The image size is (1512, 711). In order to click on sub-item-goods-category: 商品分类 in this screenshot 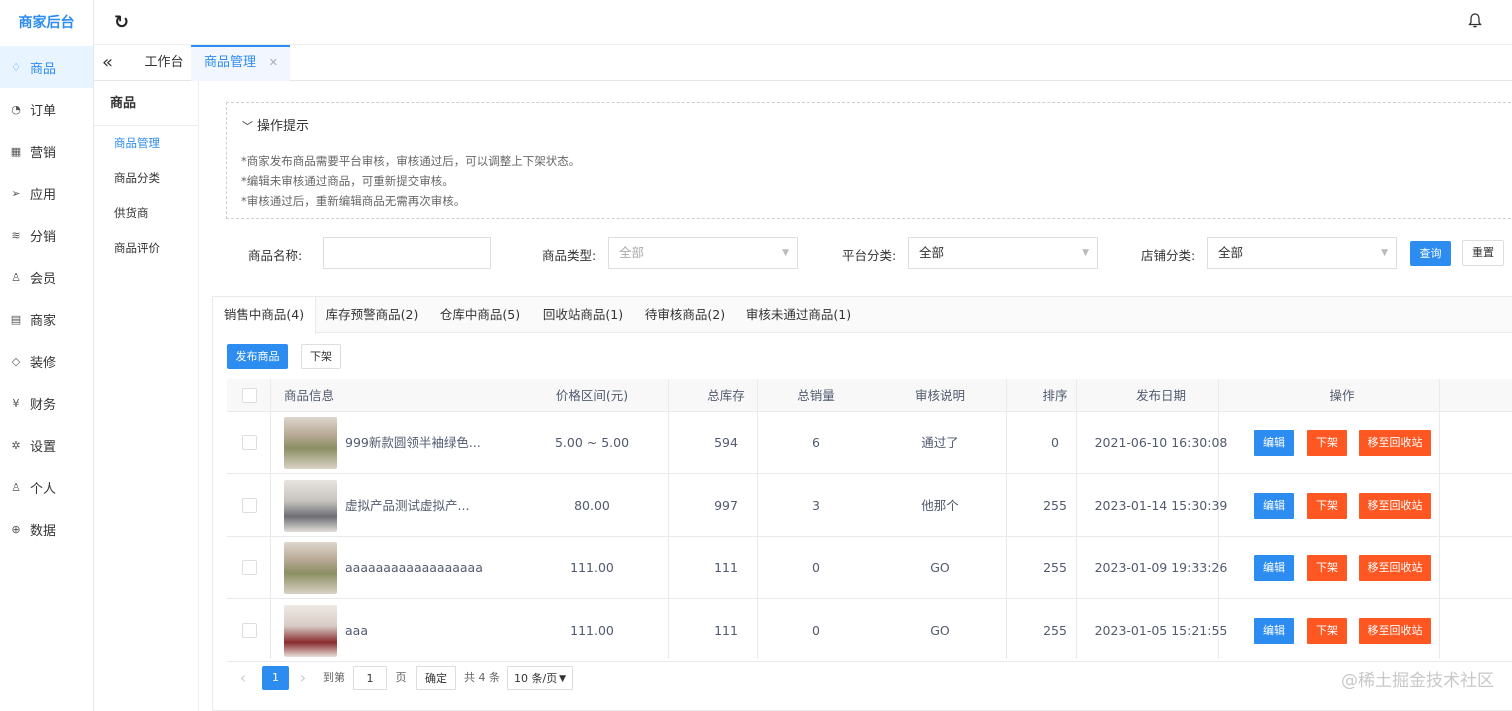, I will do `click(146, 178)`.